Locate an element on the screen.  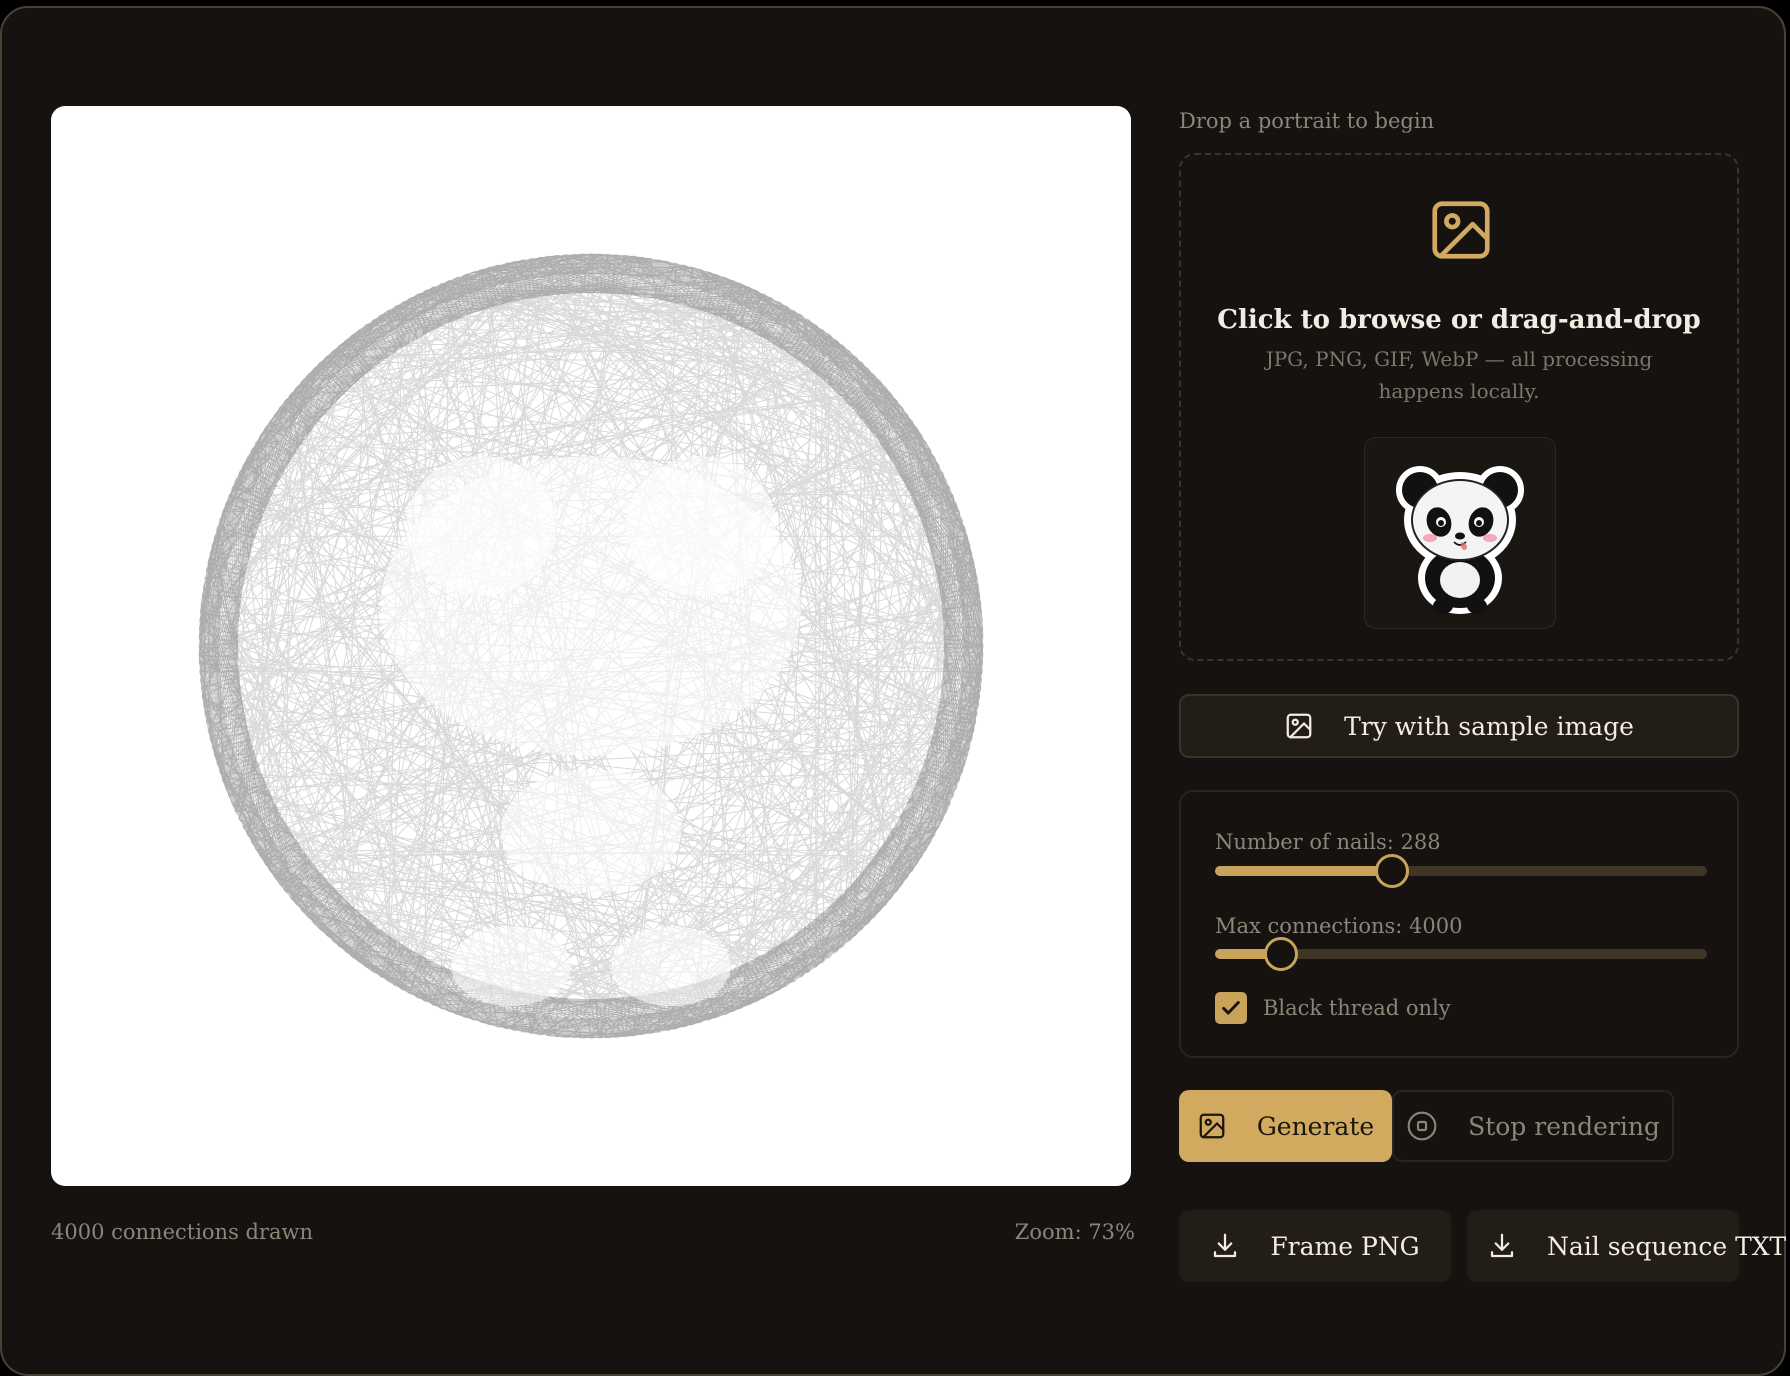
black-thread-option: Black thread only is located at coordinates (1333, 1008).